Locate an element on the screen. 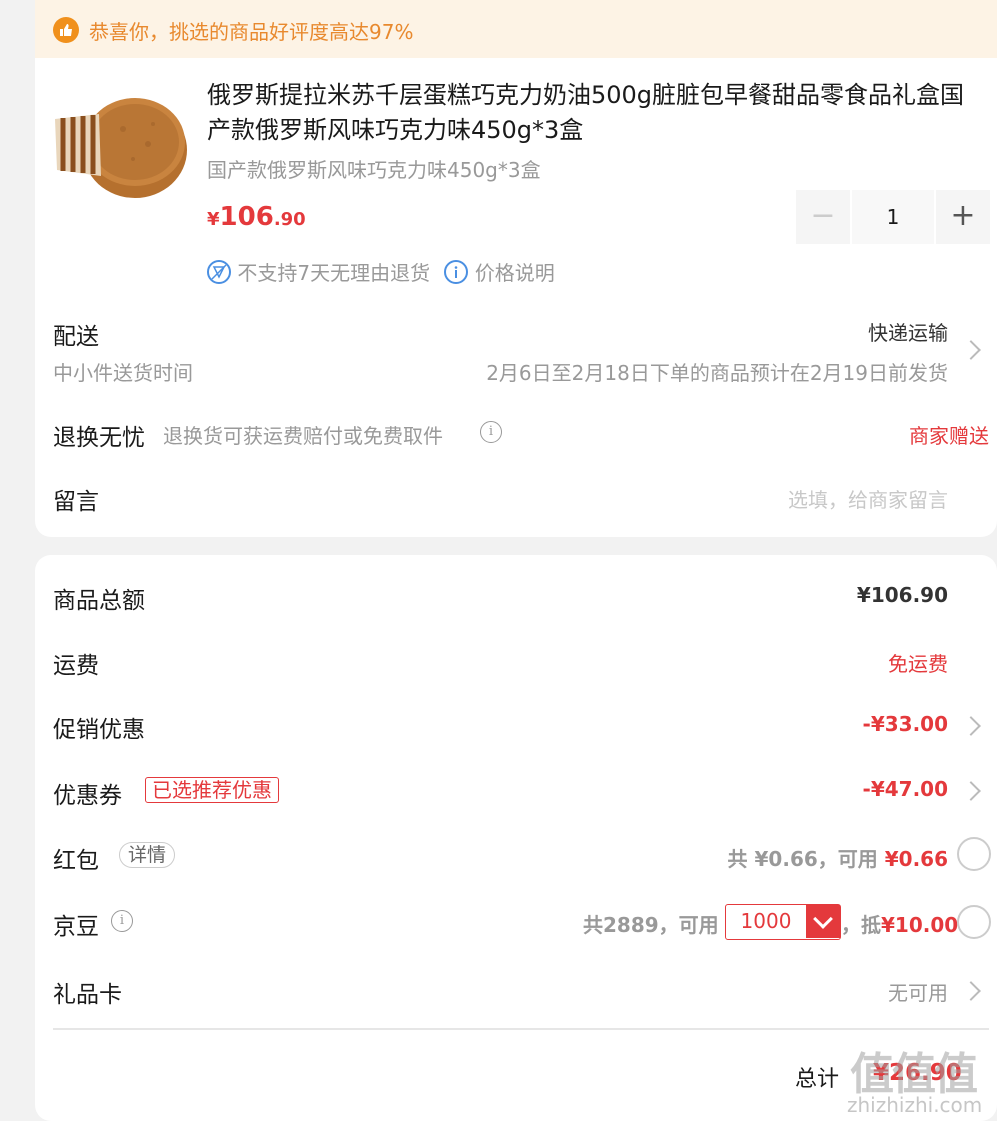 The height and width of the screenshot is (1121, 997). redpacket-total: 共 ¥0.66，可用 is located at coordinates (806, 859).